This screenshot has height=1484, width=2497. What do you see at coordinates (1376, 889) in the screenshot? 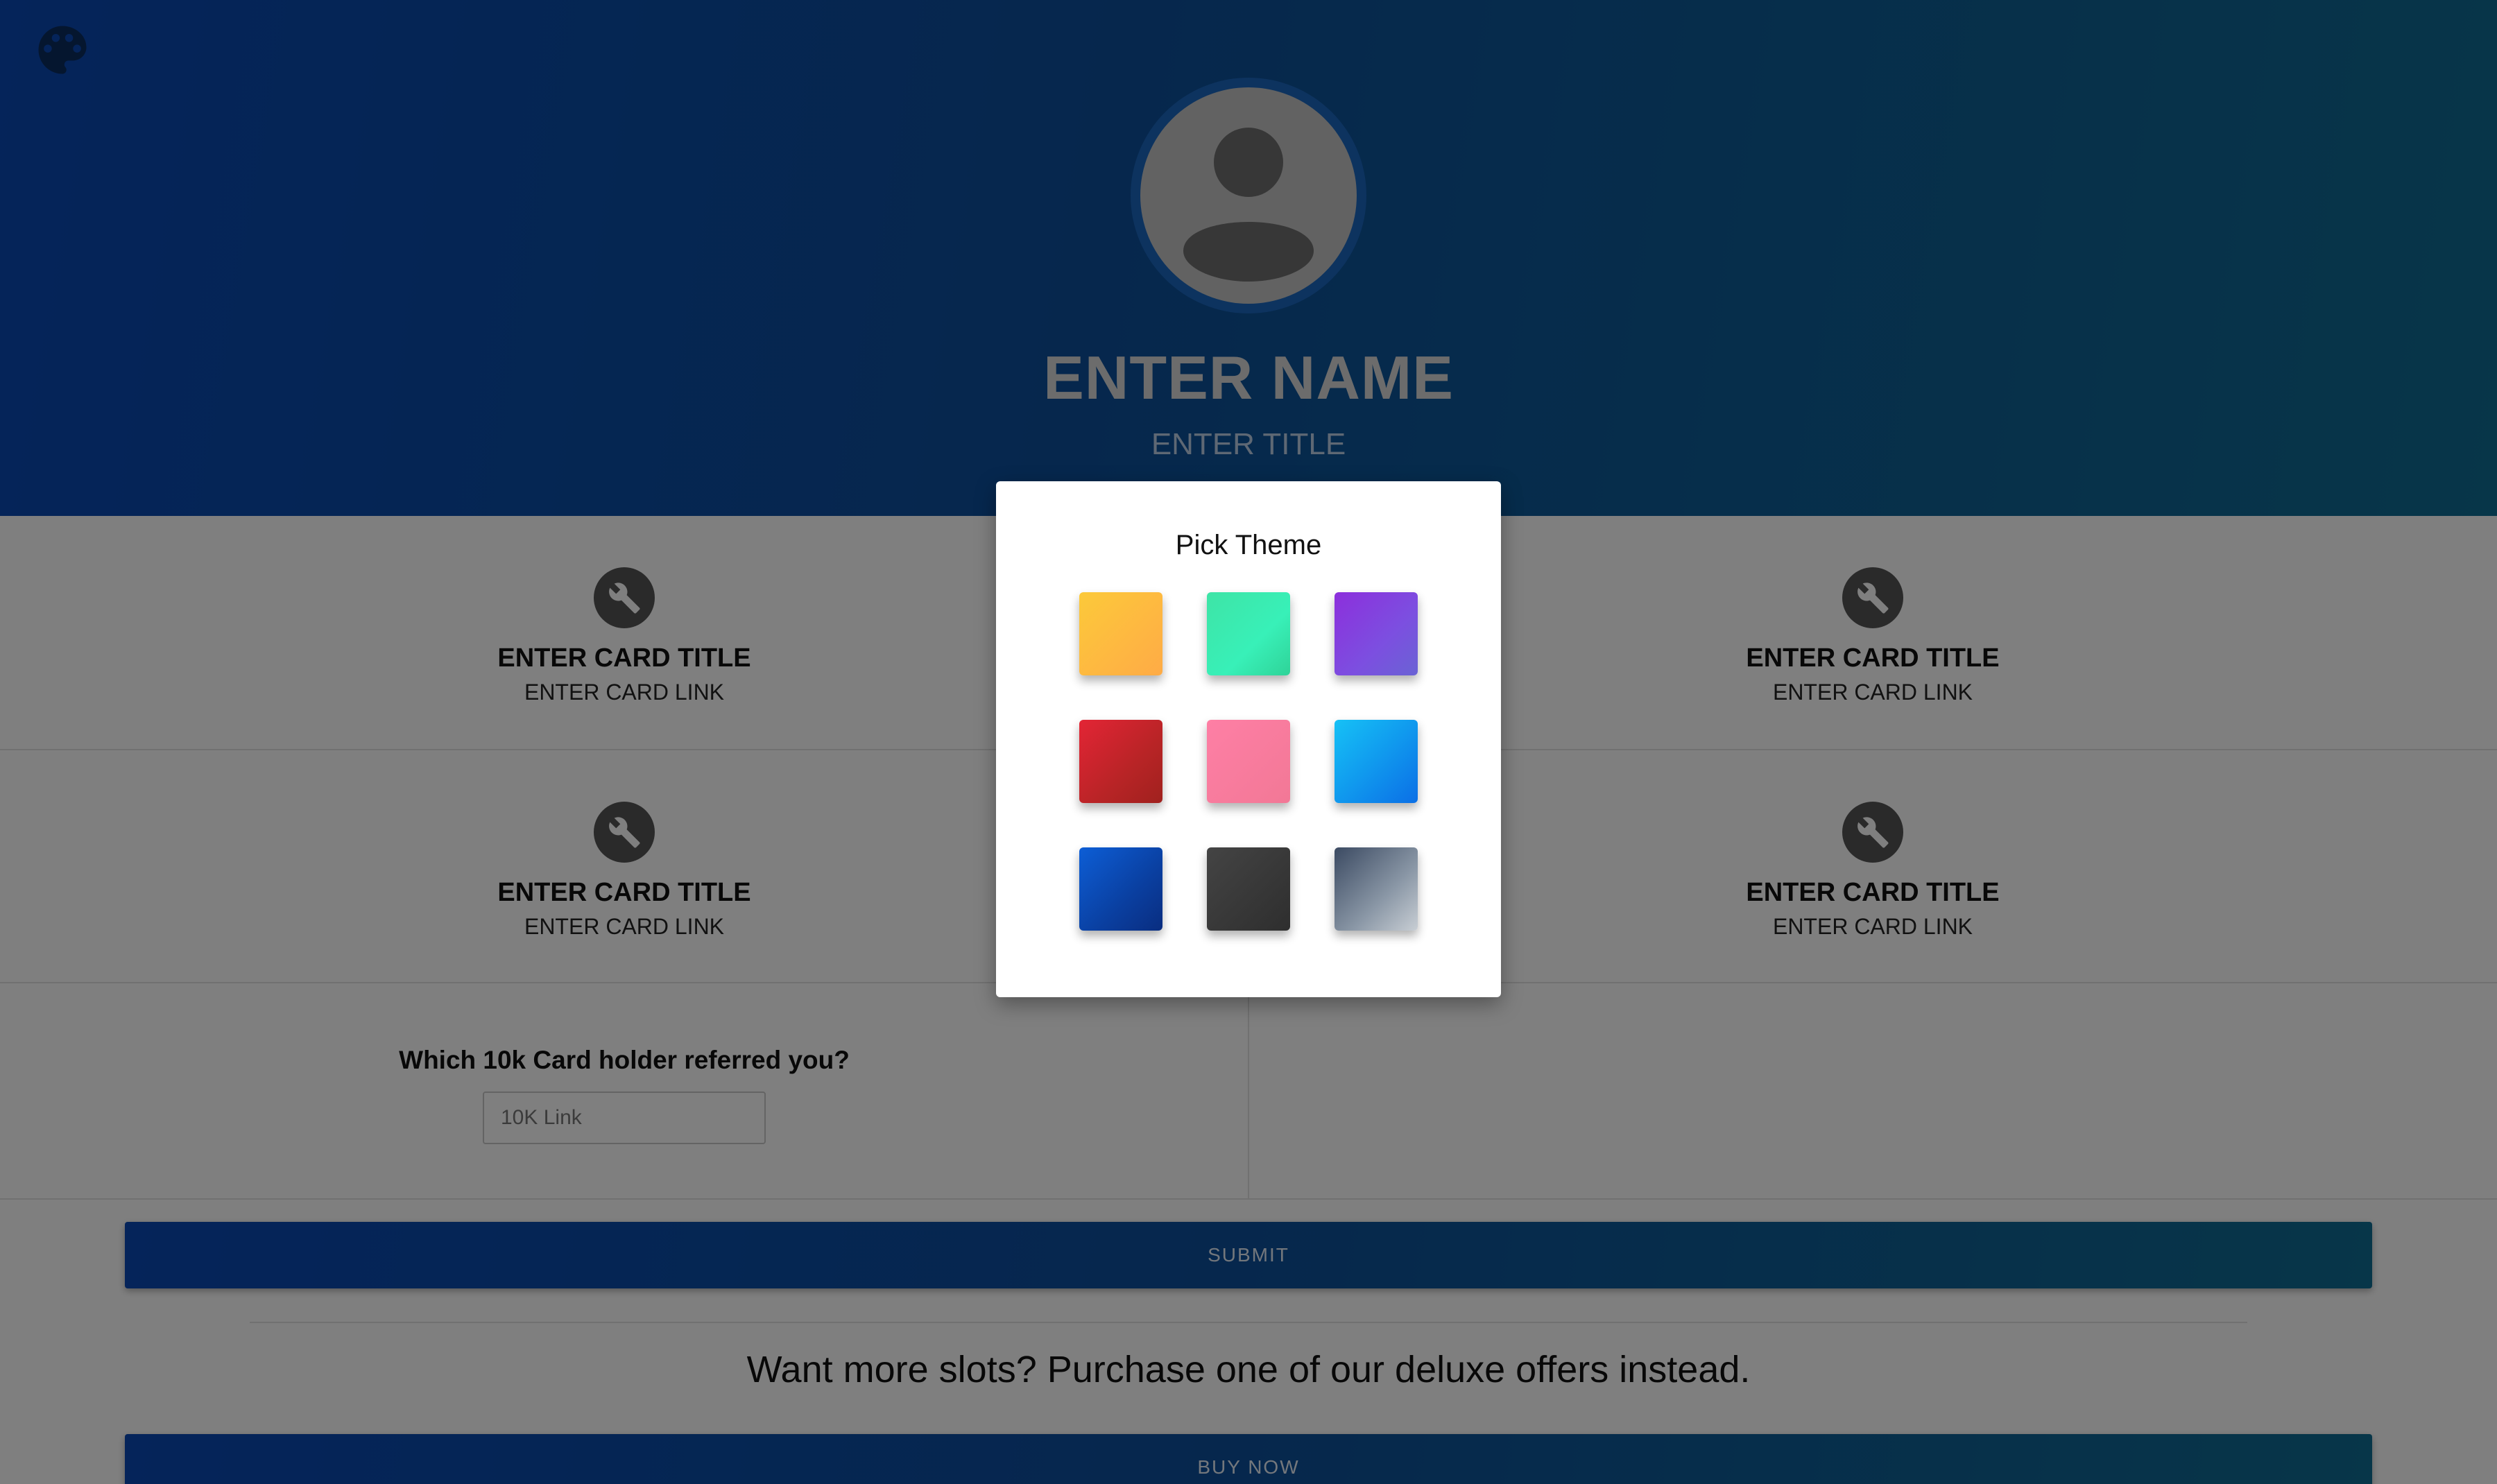
I see `theme-swatch-slate` at bounding box center [1376, 889].